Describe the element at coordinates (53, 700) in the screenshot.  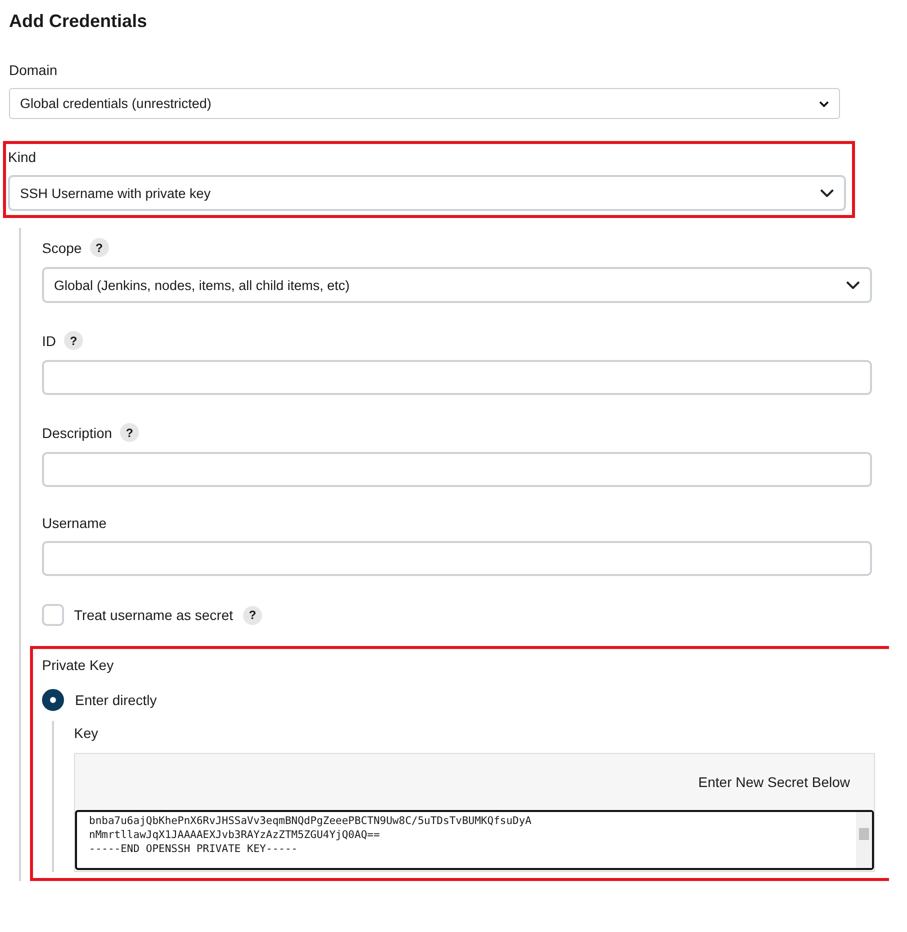
I see `radio-button` at that location.